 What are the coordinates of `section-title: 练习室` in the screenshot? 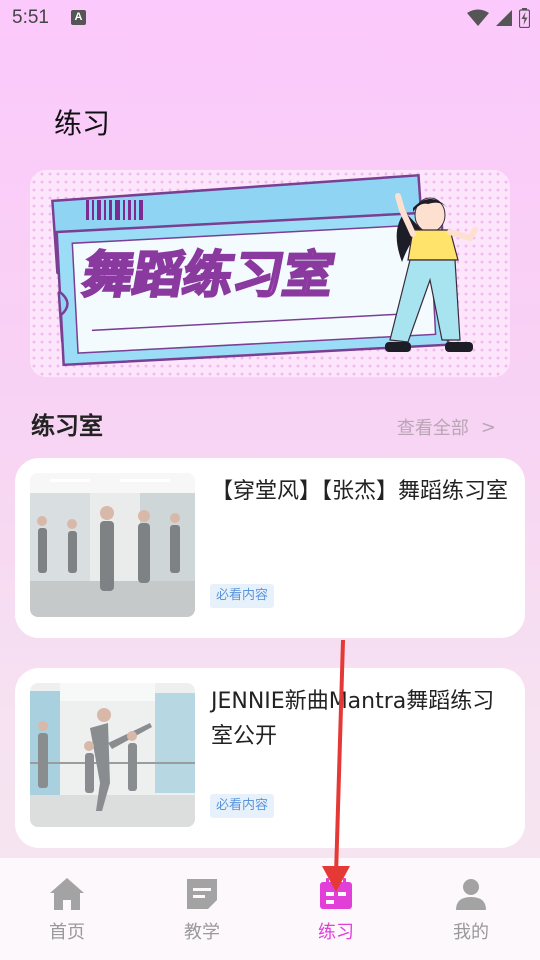 It's located at (67, 426).